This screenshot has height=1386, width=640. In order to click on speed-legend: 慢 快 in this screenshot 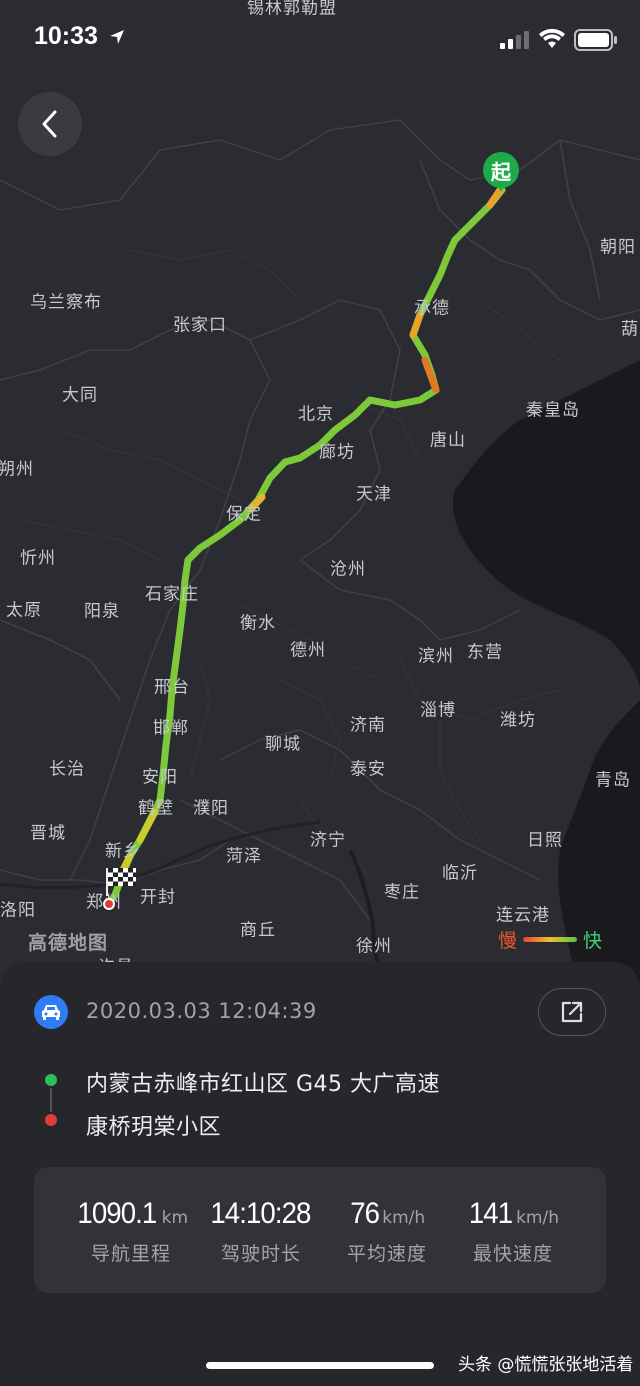, I will do `click(550, 939)`.